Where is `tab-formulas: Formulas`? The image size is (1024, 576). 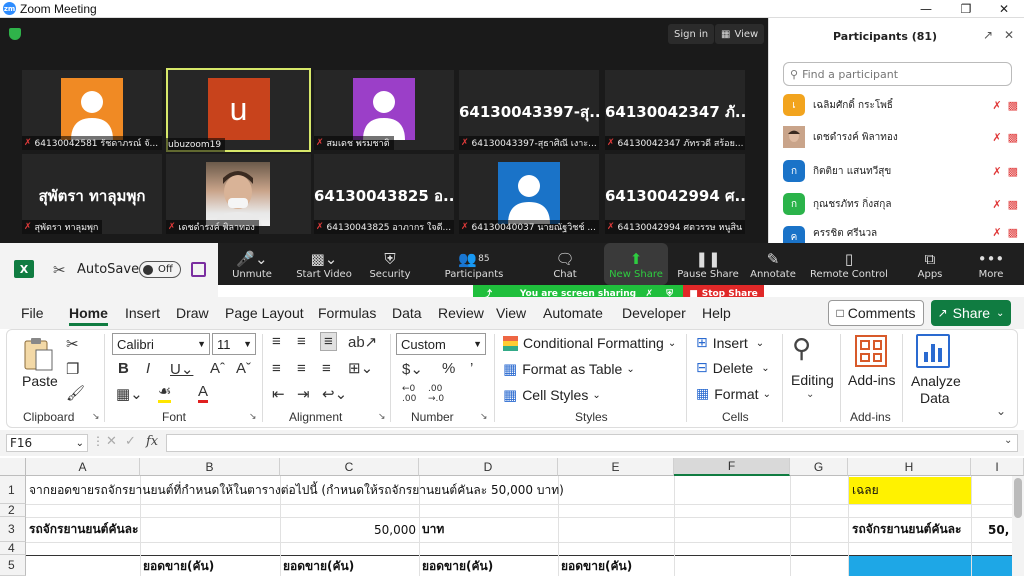 tab-formulas: Formulas is located at coordinates (347, 313).